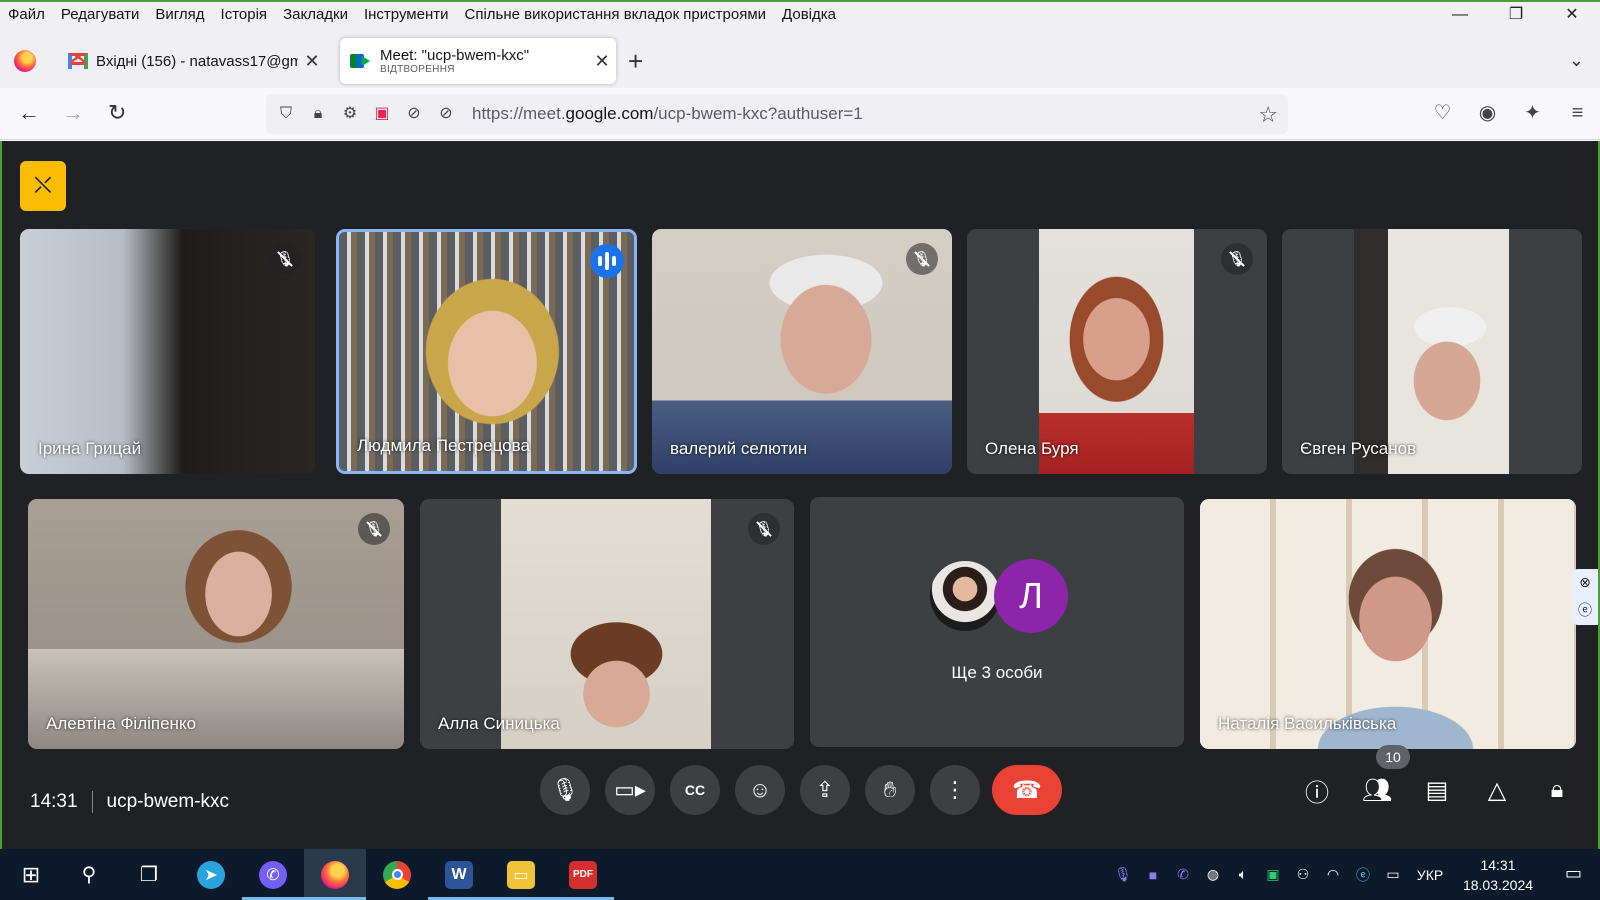  What do you see at coordinates (179, 14) in the screenshot?
I see `menu-view: Вигляд` at bounding box center [179, 14].